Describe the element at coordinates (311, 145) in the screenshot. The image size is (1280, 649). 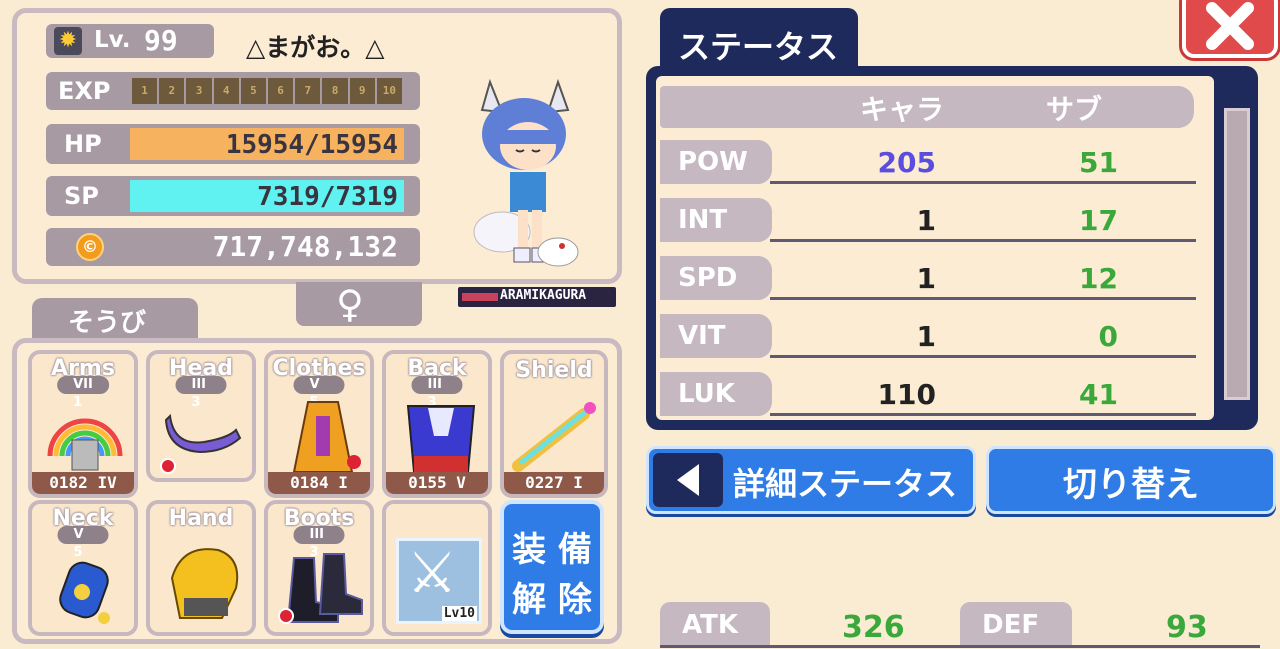
I see `hp-value: 15954/15954` at that location.